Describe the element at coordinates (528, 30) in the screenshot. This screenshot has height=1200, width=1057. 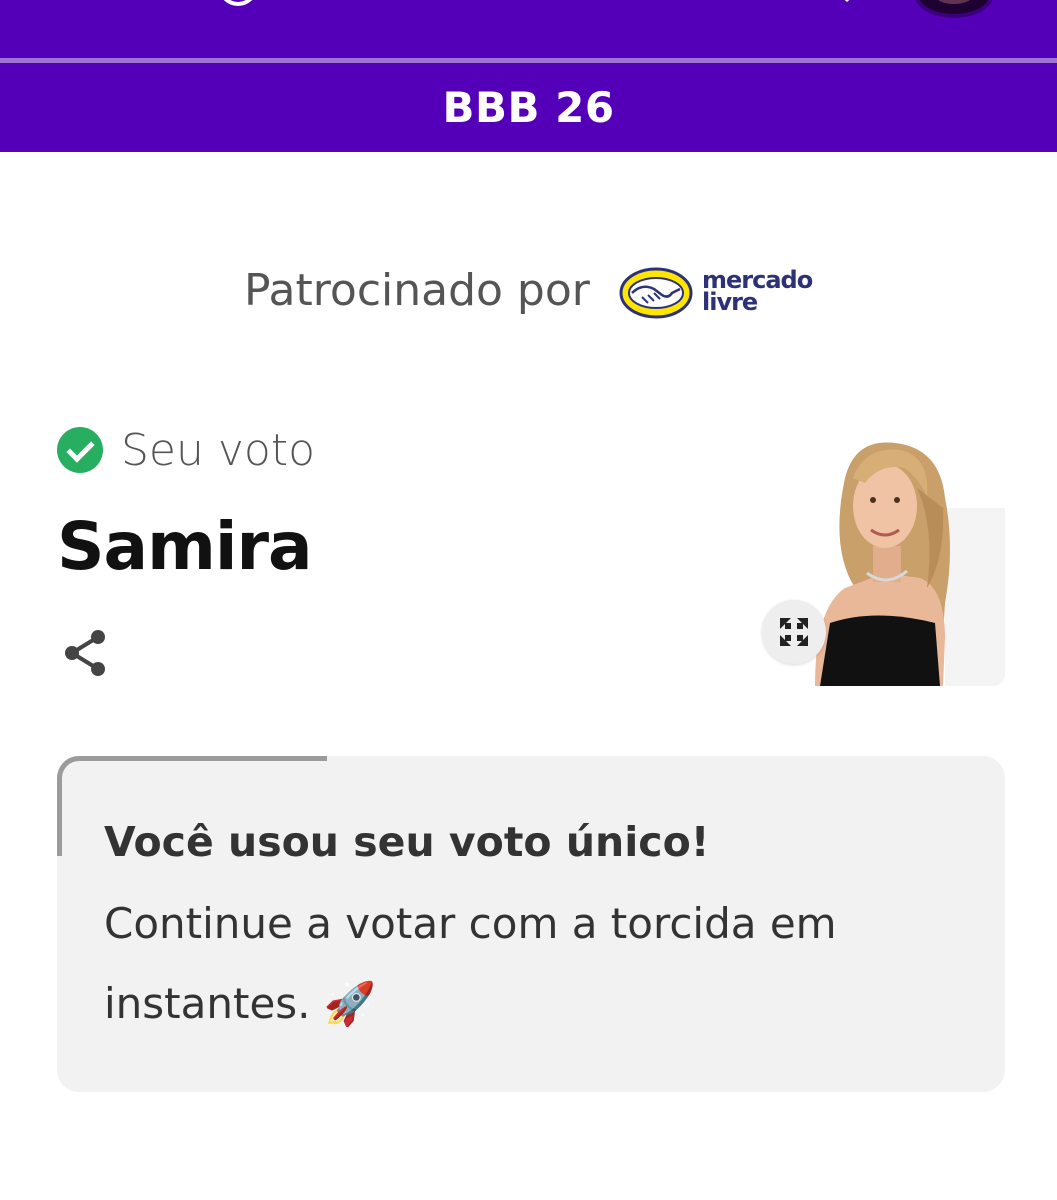
I see `top-app-bar` at that location.